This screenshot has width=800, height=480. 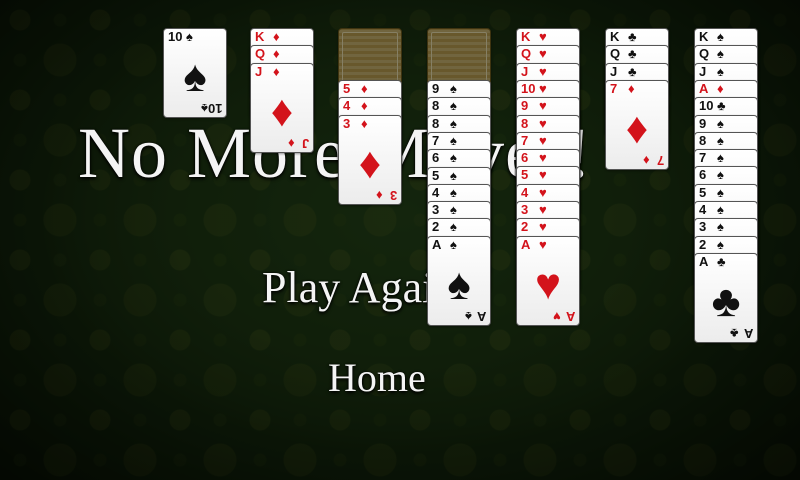 What do you see at coordinates (459, 280) in the screenshot?
I see `playing-card: A ♠ ♠ A ♠` at bounding box center [459, 280].